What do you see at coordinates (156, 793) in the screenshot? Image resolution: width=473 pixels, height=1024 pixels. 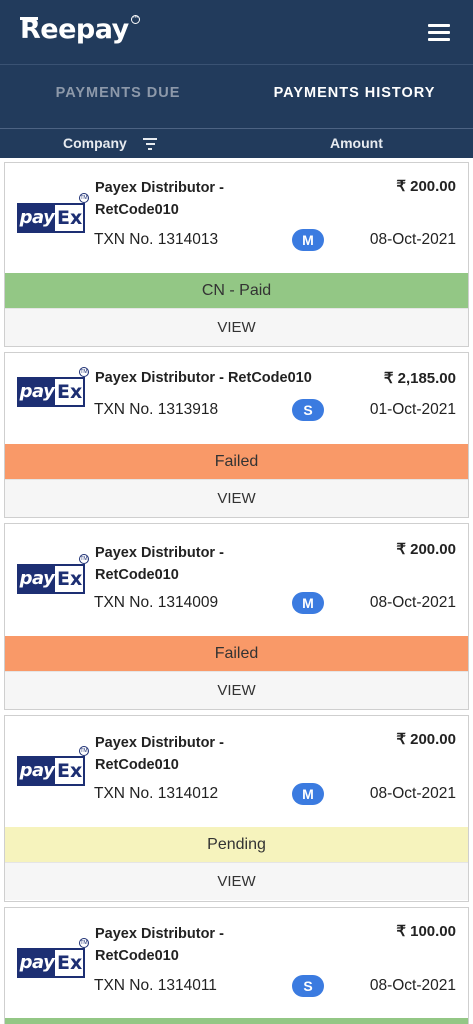 I see `txn-number: TXN No. 1314012` at bounding box center [156, 793].